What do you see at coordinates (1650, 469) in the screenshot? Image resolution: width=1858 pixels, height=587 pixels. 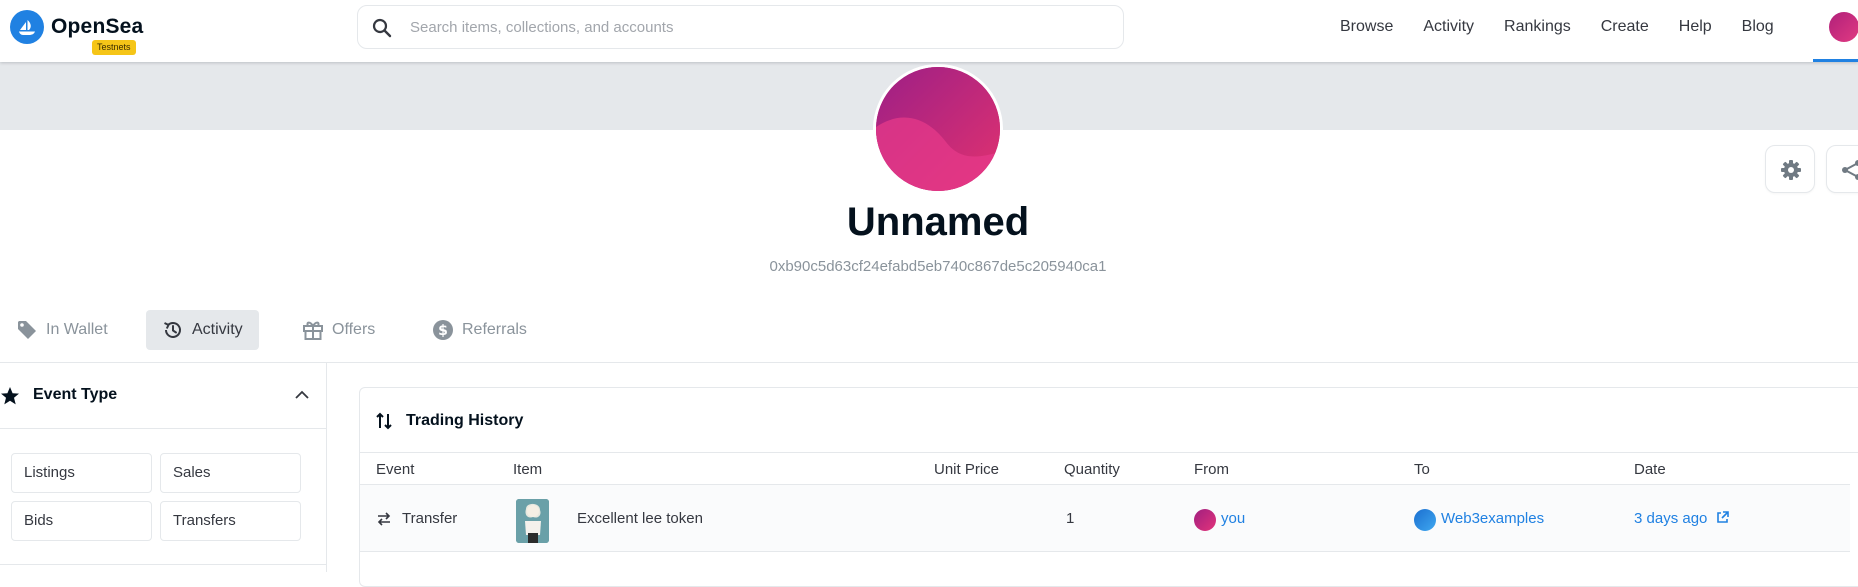 I see `column-header-date: Date` at bounding box center [1650, 469].